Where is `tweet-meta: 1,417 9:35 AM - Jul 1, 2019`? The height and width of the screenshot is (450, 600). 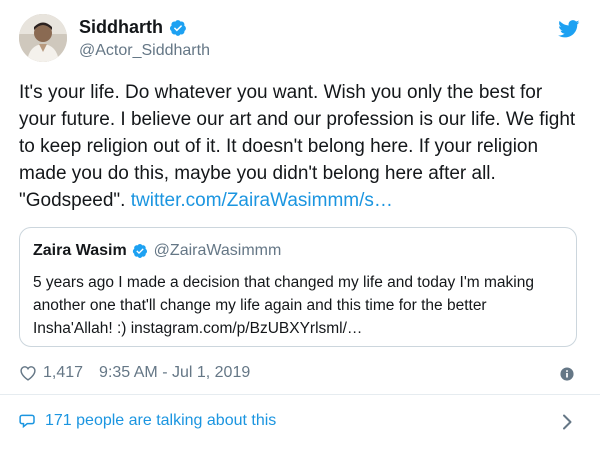
tweet-meta: 1,417 9:35 AM - Jul 1, 2019 is located at coordinates (134, 373).